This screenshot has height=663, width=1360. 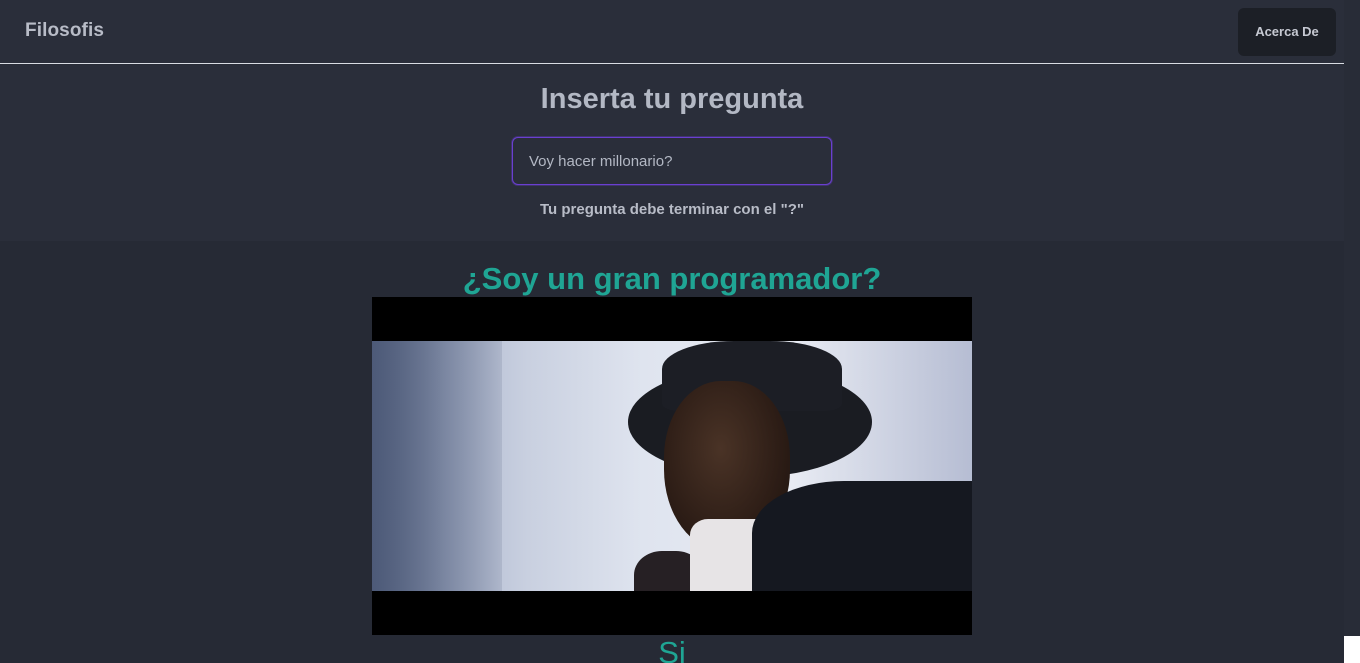 I want to click on scrollbar-thumb, so click(x=1352, y=318).